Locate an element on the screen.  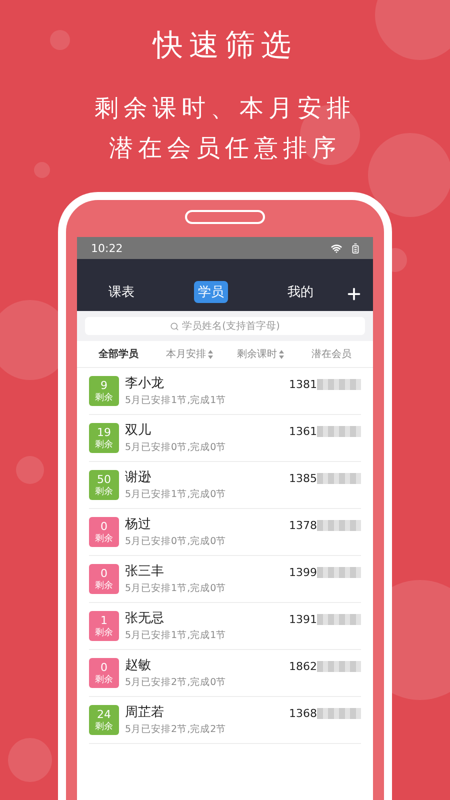
phone-number: 1378 is located at coordinates (303, 525).